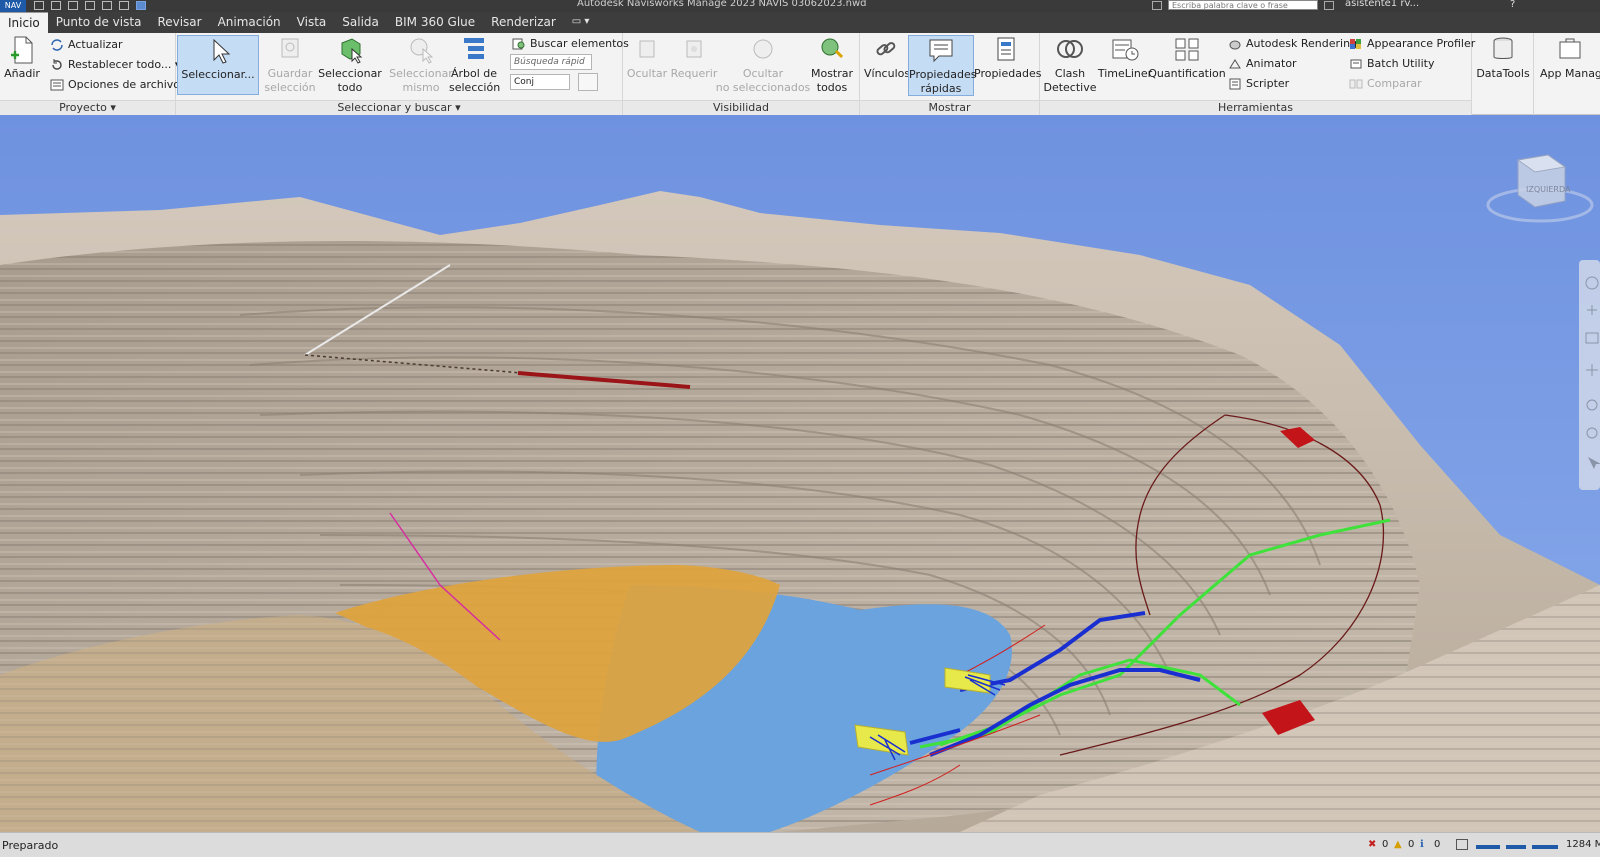 The image size is (1600, 857). Describe the element at coordinates (1570, 73) in the screenshot. I see `app-manager-label: App Manager` at that location.